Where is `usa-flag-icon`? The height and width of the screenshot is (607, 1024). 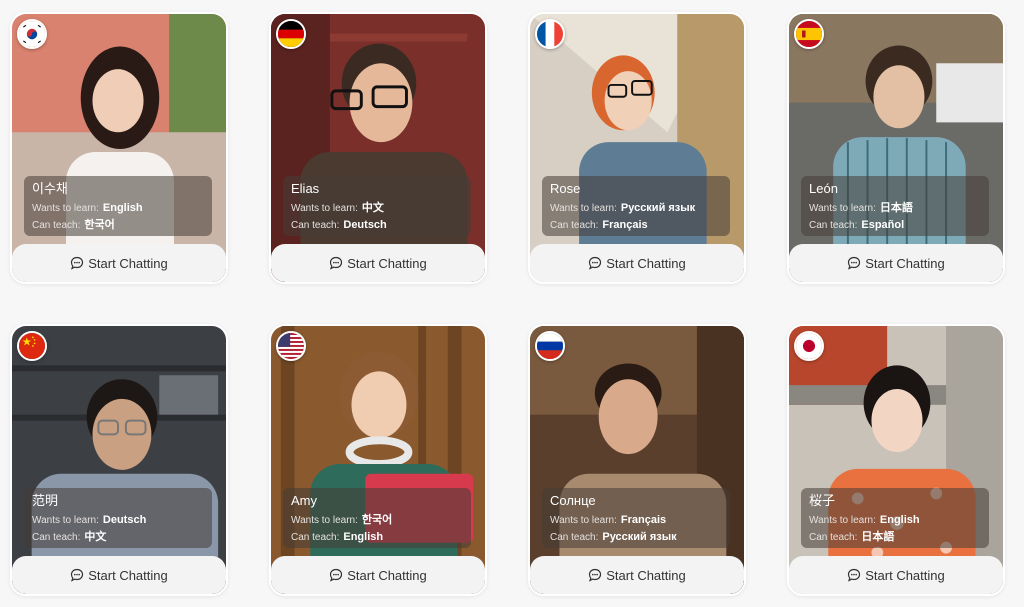
usa-flag-icon is located at coordinates (291, 346).